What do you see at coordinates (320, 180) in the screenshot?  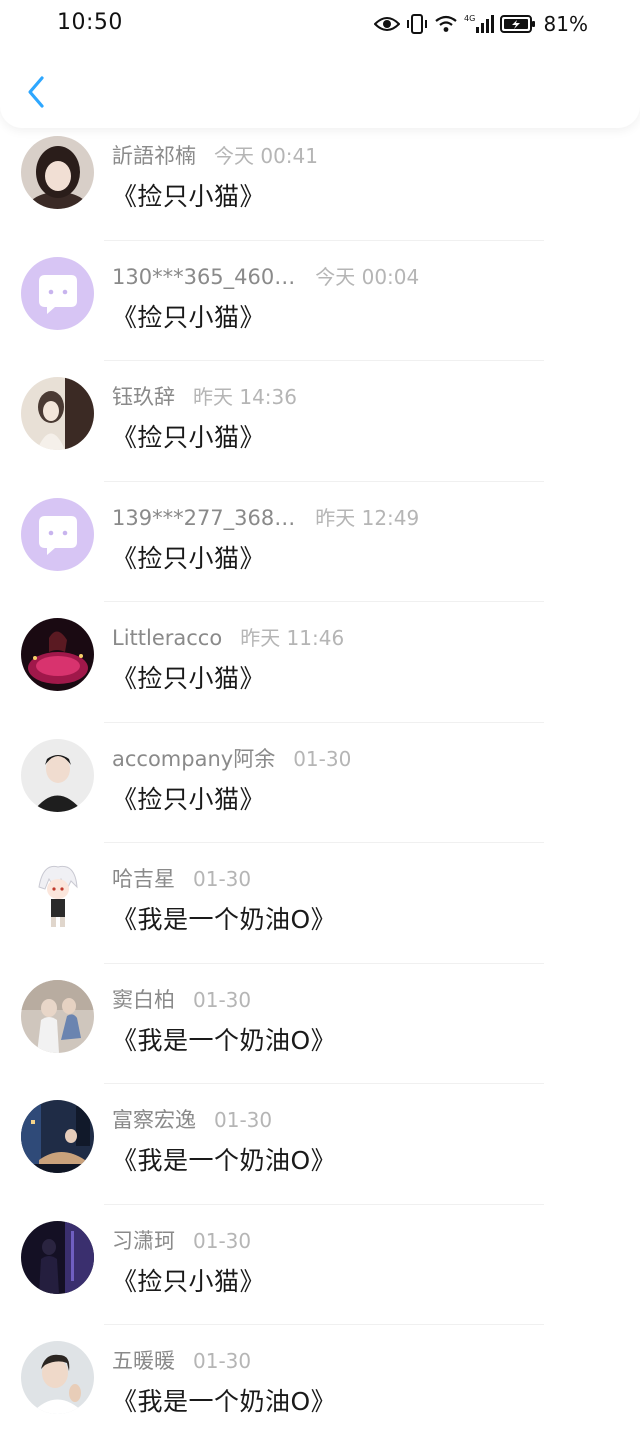 I see `message-row: 訢語祁楠 今天 00:41 《捡只小猫》` at bounding box center [320, 180].